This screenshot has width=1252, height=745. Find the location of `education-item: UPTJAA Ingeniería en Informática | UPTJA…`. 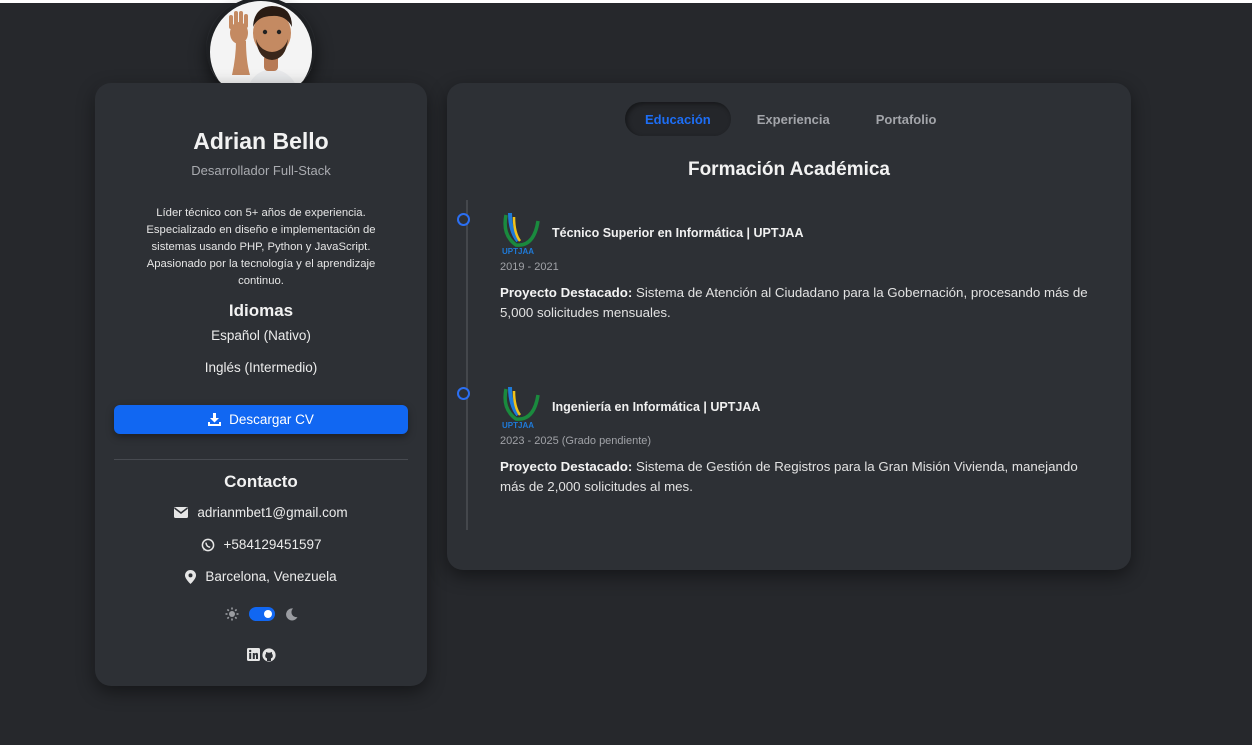

education-item: UPTJAA Ingeniería en Informática | UPTJA… is located at coordinates (800, 441).